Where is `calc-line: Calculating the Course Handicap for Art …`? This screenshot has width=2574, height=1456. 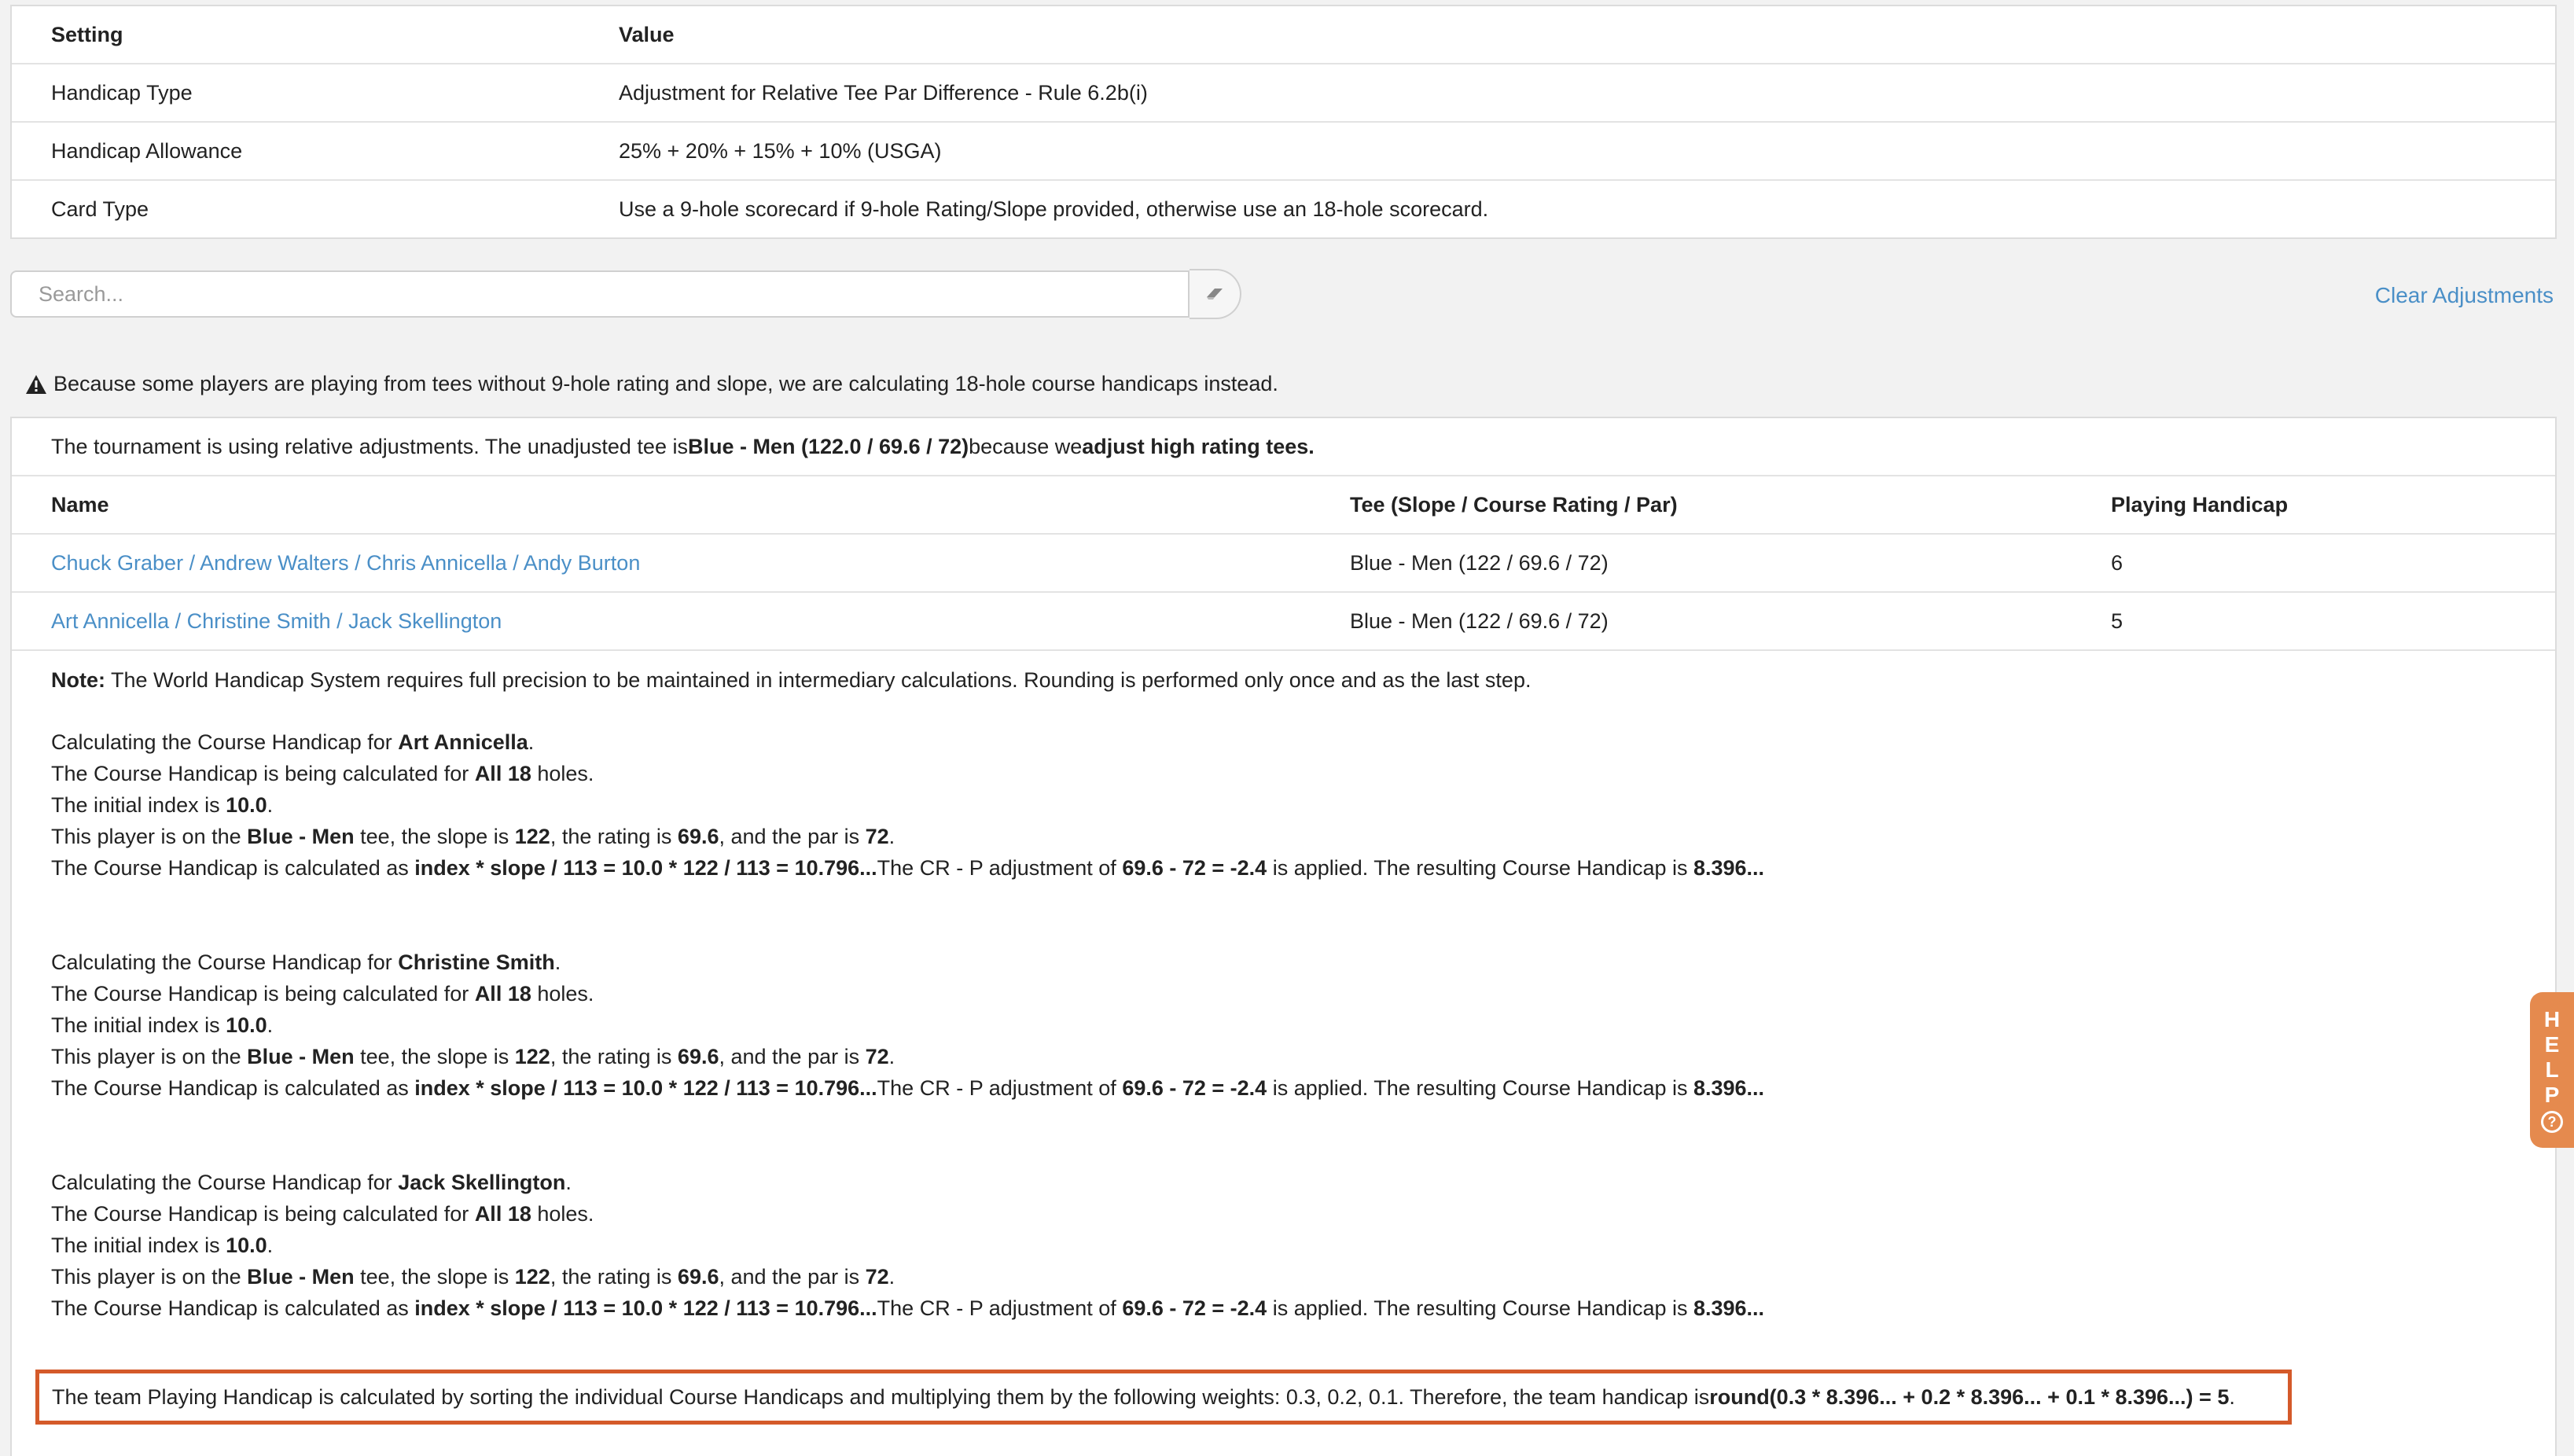
calc-line: Calculating the Course Handicap for Art … is located at coordinates (907, 742).